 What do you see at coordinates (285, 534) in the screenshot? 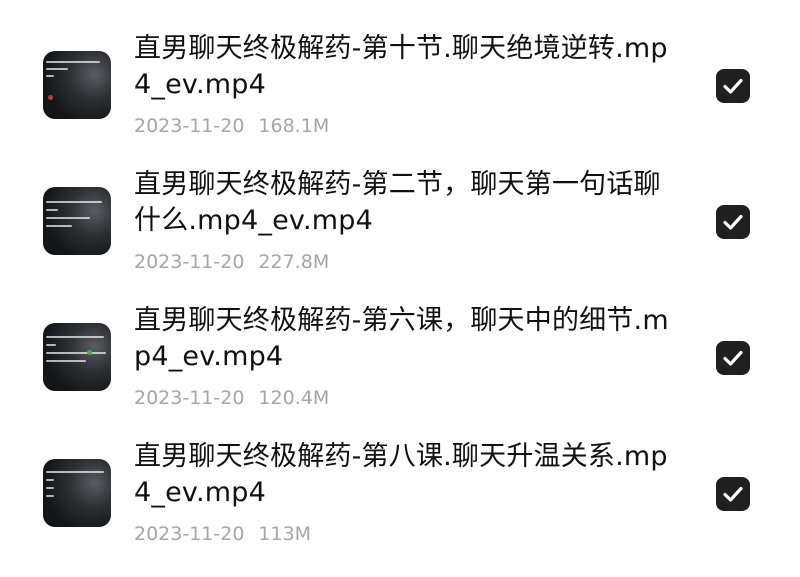
I see `file-size: 113M` at bounding box center [285, 534].